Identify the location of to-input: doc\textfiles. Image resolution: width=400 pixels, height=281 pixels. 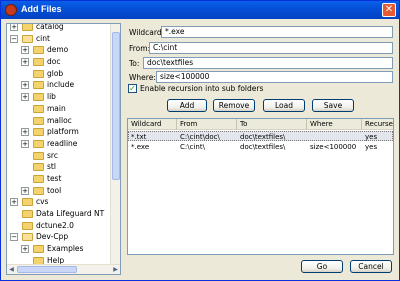
(268, 63).